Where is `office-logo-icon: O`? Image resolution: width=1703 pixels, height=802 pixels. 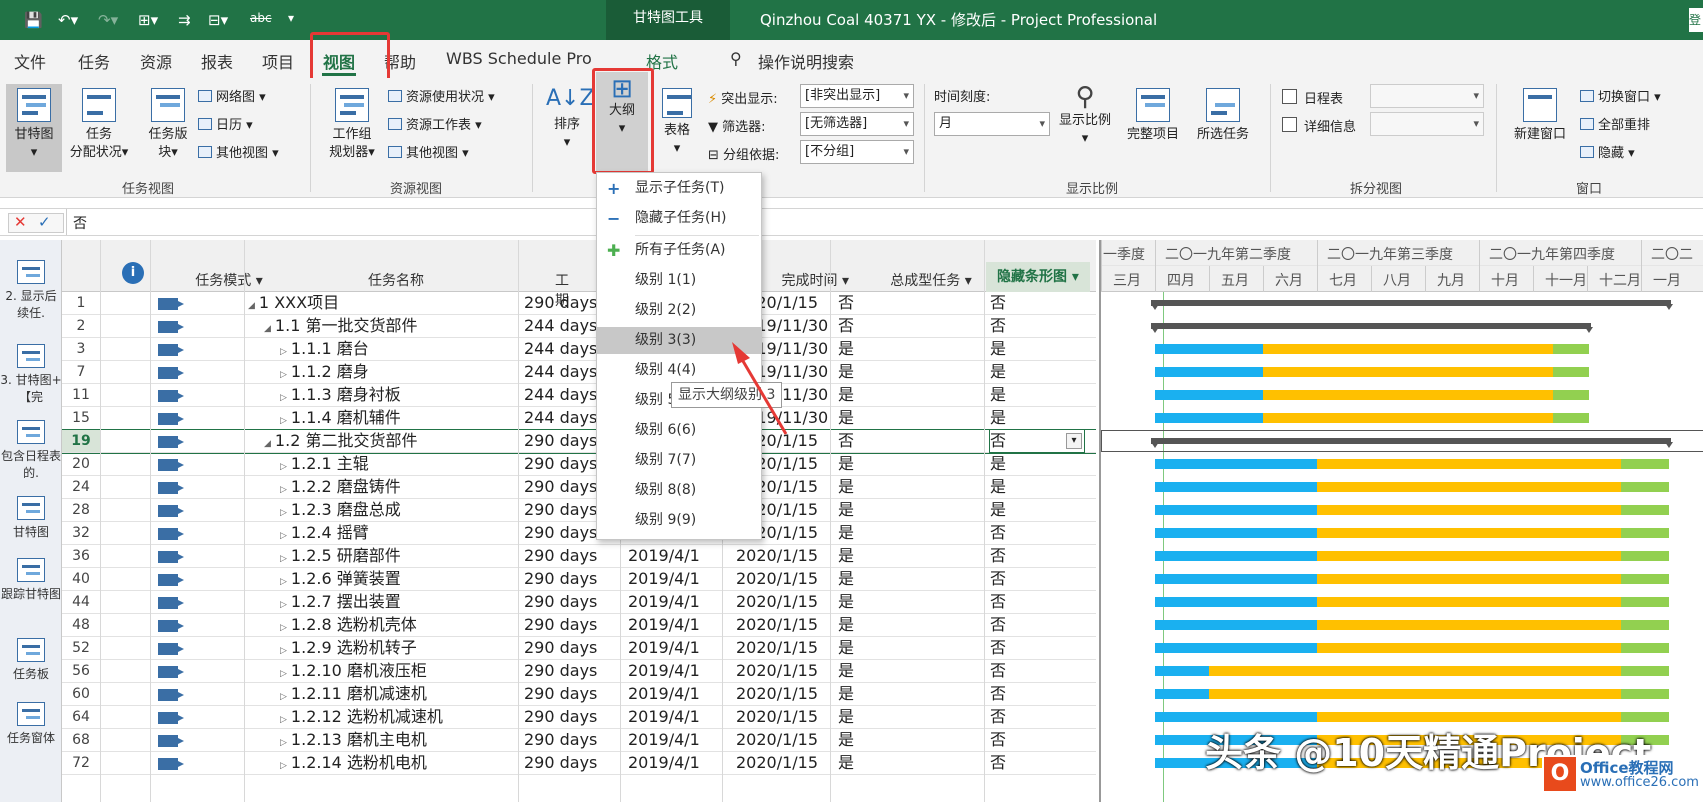
office-logo-icon: O is located at coordinates (1560, 774).